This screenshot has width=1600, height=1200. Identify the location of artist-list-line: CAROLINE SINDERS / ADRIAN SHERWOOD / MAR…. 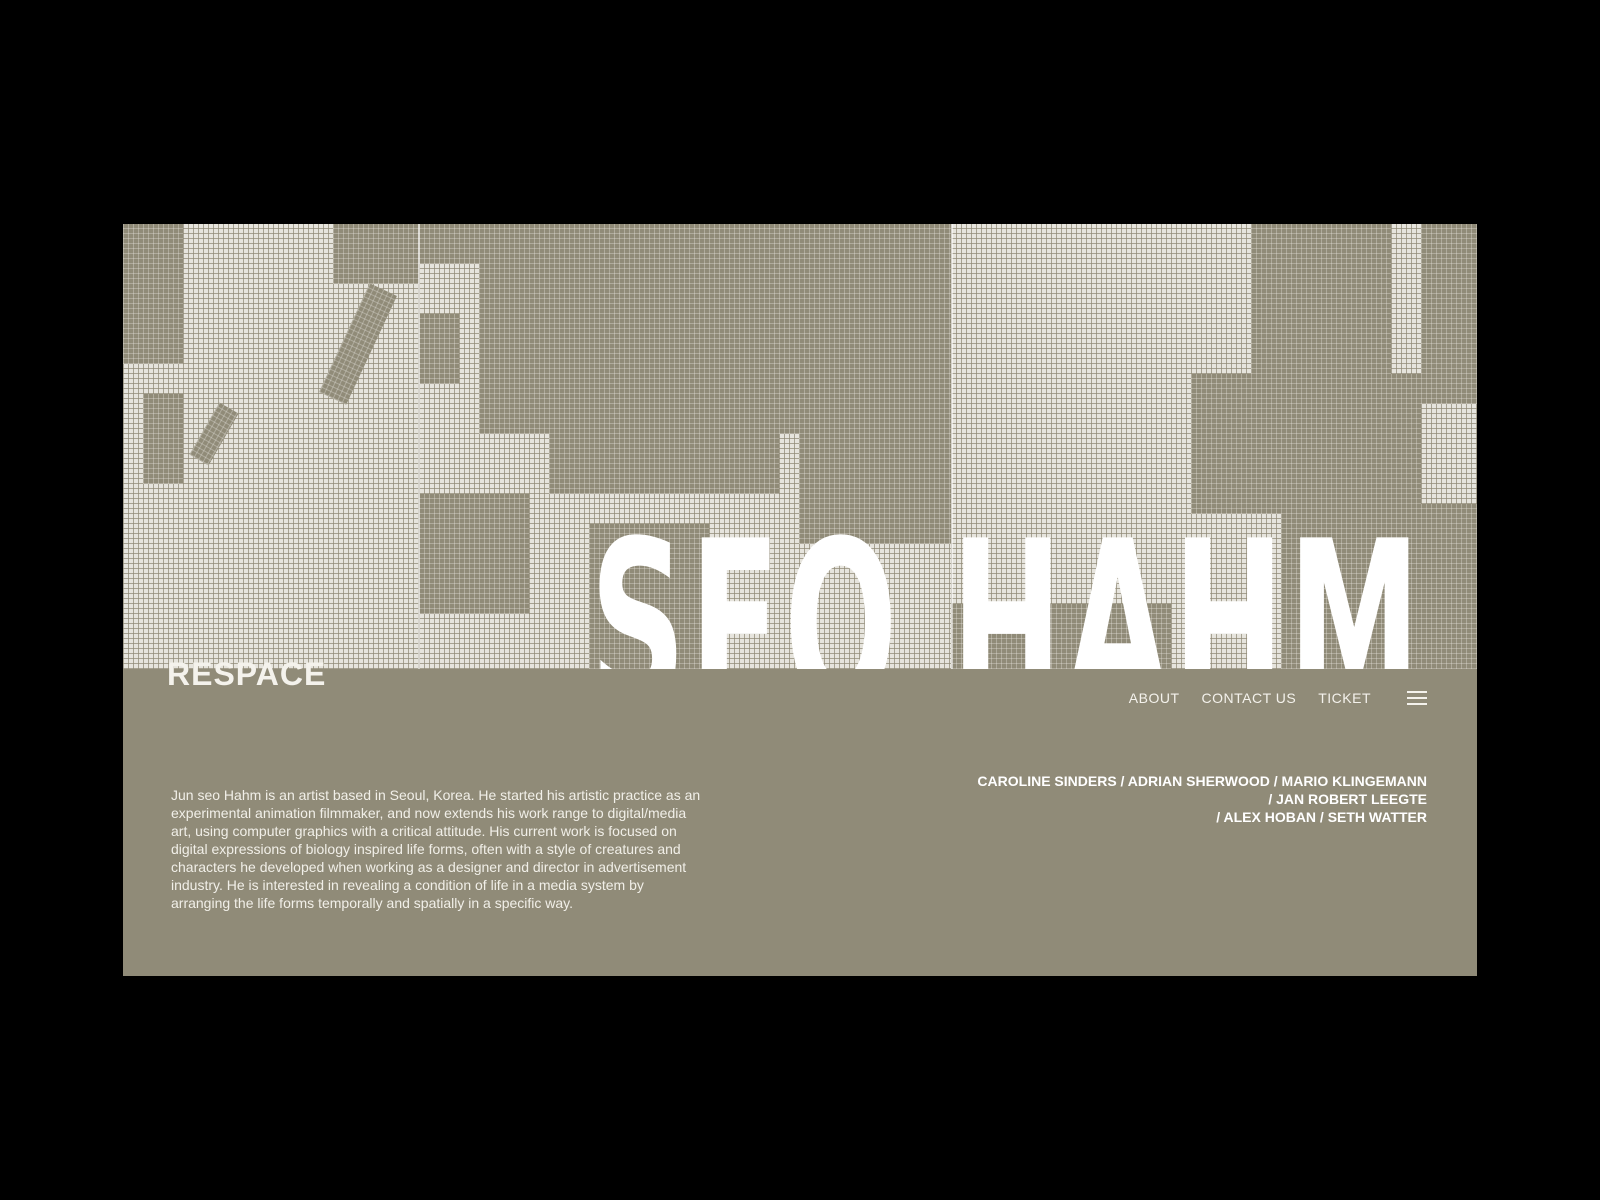
(1202, 781).